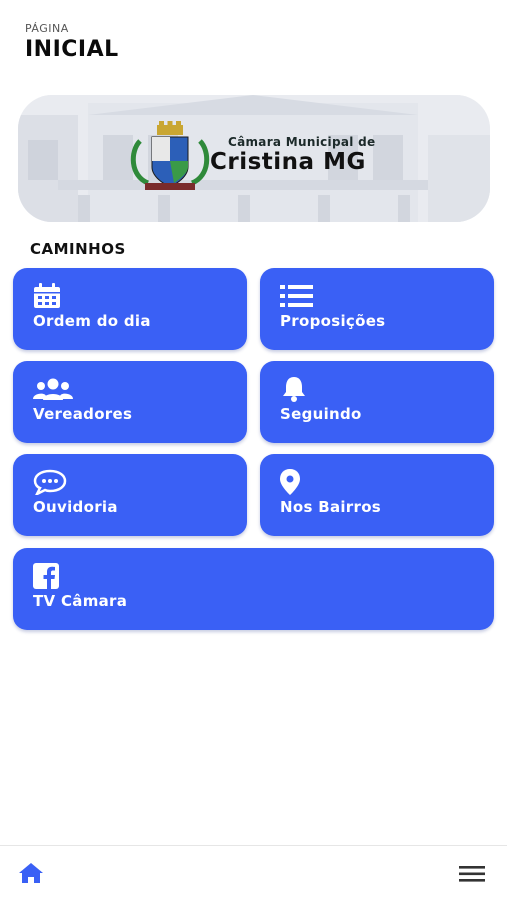 This screenshot has height=901, width=507. What do you see at coordinates (72, 49) in the screenshot?
I see `page-title: INICIAL` at bounding box center [72, 49].